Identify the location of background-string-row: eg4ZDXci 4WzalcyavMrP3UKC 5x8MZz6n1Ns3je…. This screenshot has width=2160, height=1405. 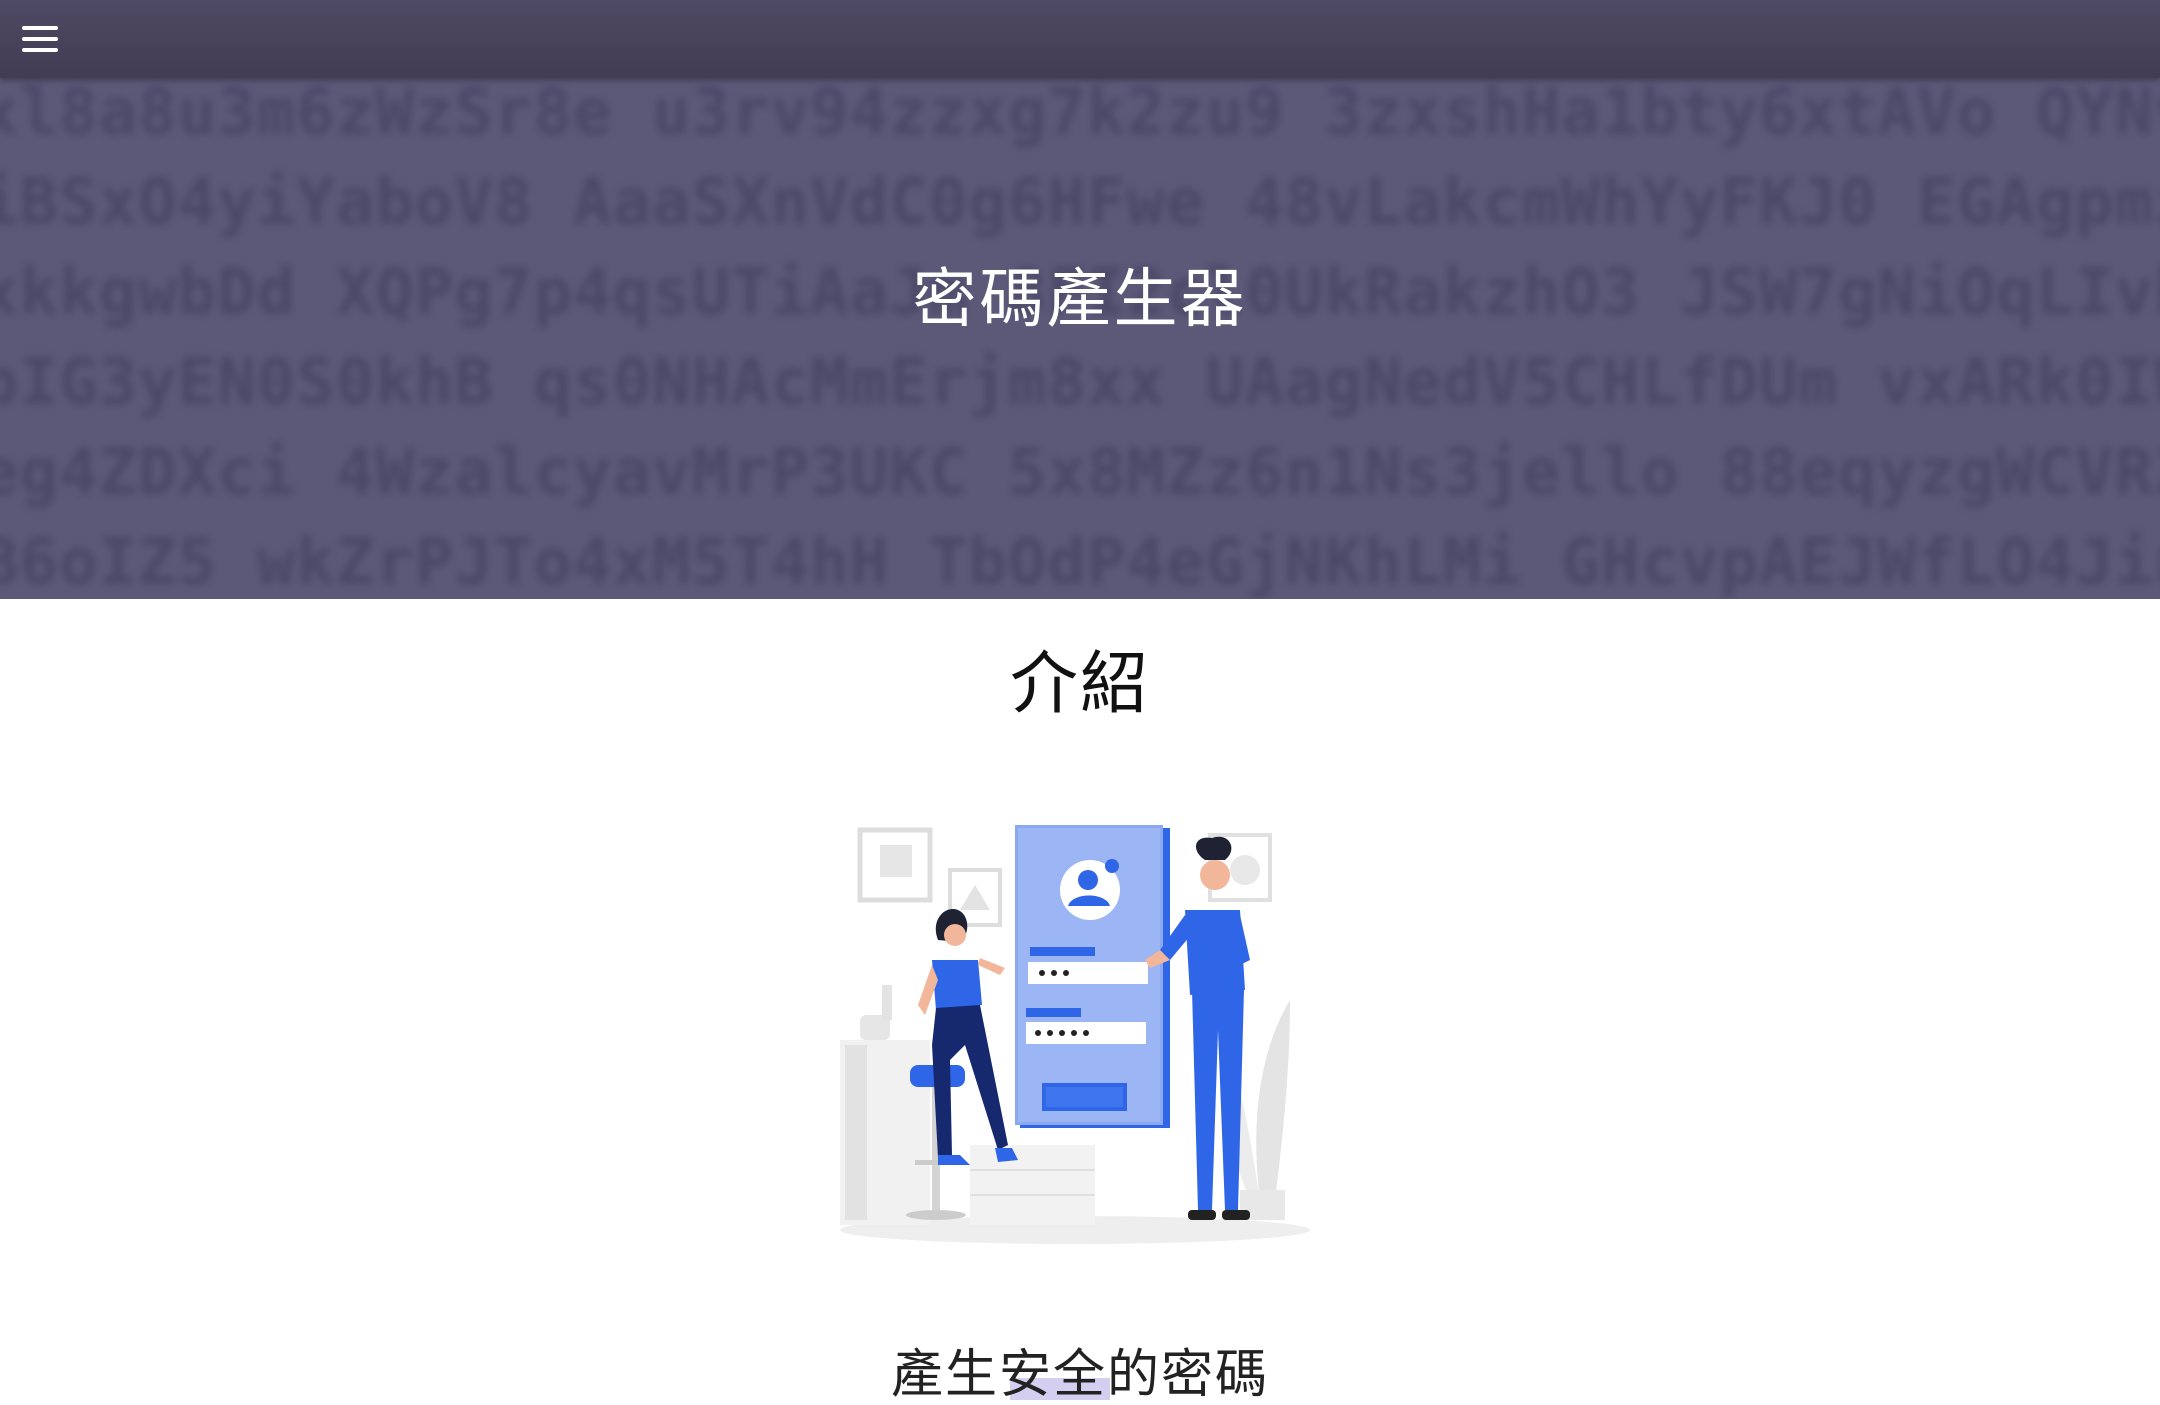
(1080, 473).